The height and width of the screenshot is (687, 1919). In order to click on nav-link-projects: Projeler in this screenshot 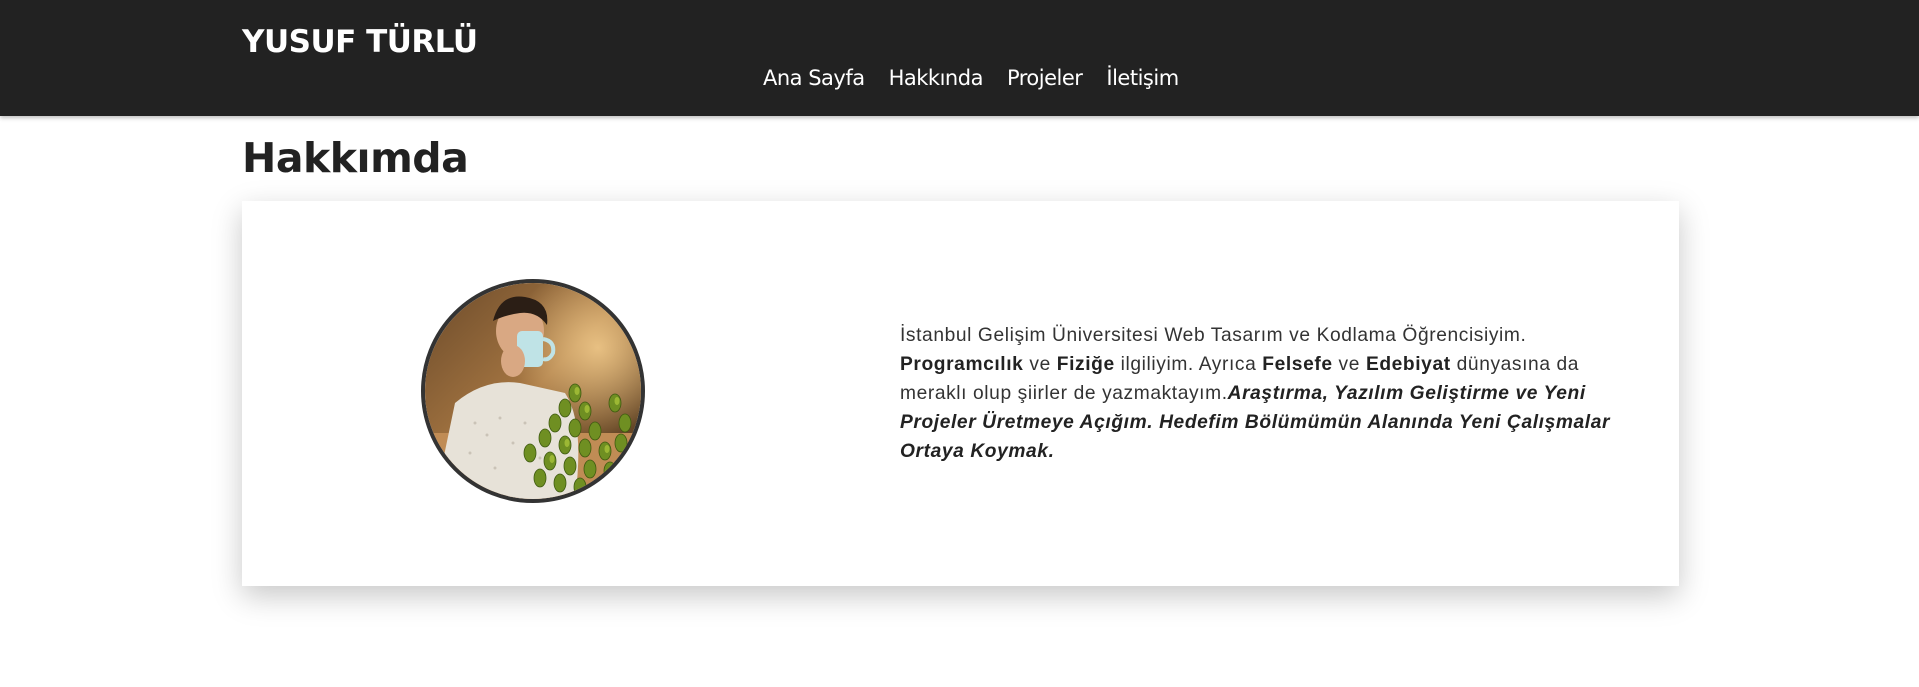, I will do `click(1045, 78)`.